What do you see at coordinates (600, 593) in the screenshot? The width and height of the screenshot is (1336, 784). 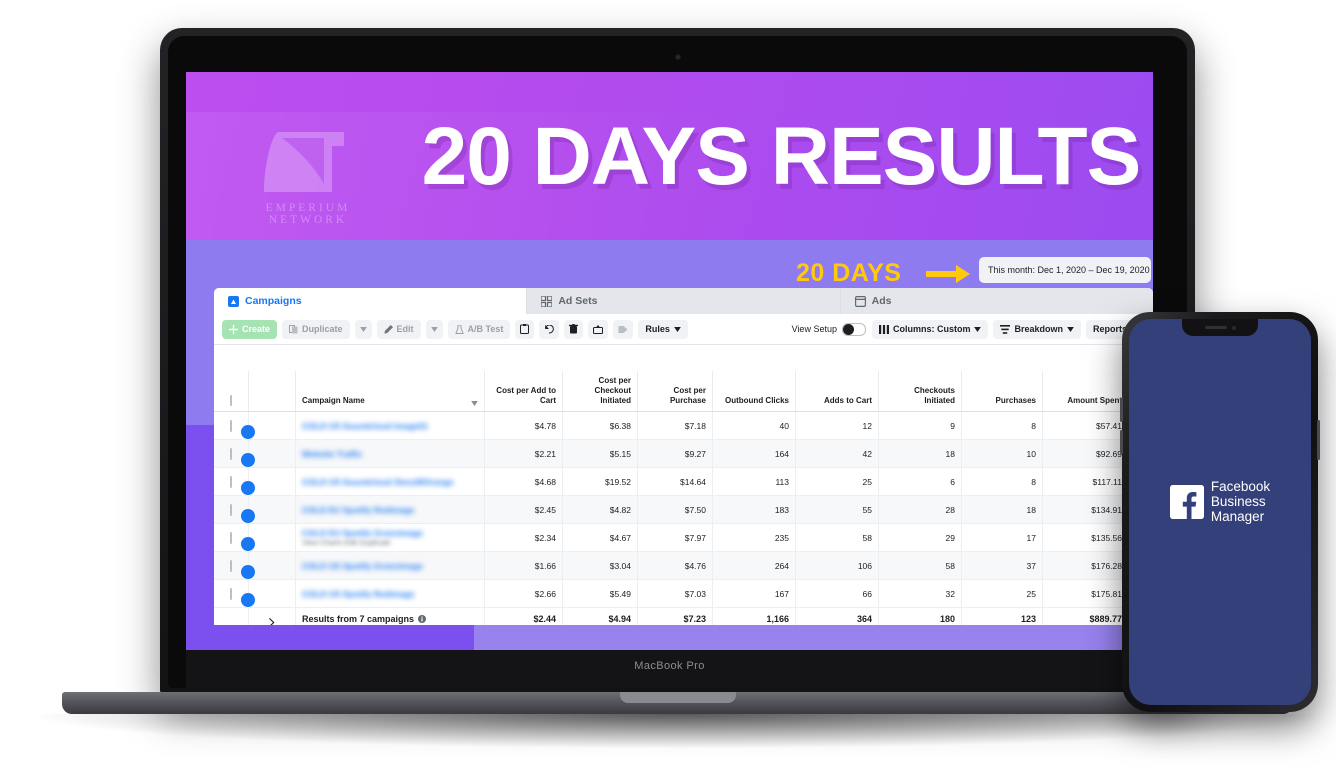 I see `cell-cost-per-checkout-initiated: $5.49` at bounding box center [600, 593].